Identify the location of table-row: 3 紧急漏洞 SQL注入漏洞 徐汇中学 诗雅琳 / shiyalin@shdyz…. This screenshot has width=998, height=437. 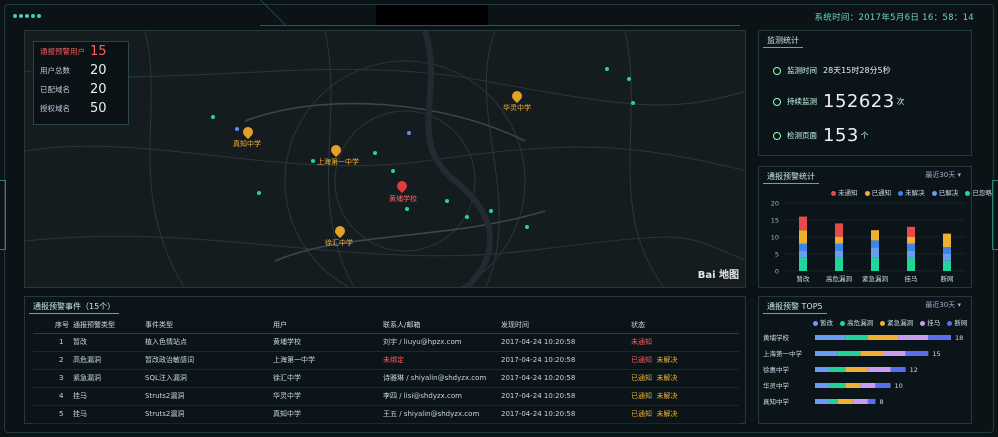
(386, 378).